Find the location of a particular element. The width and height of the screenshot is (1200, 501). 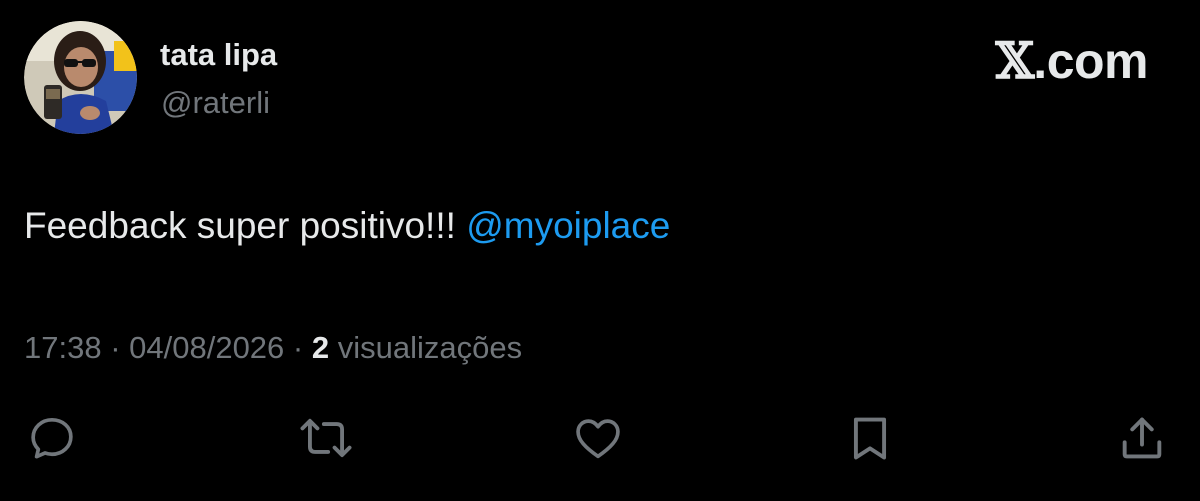

brand-domain: .com is located at coordinates (1090, 61).